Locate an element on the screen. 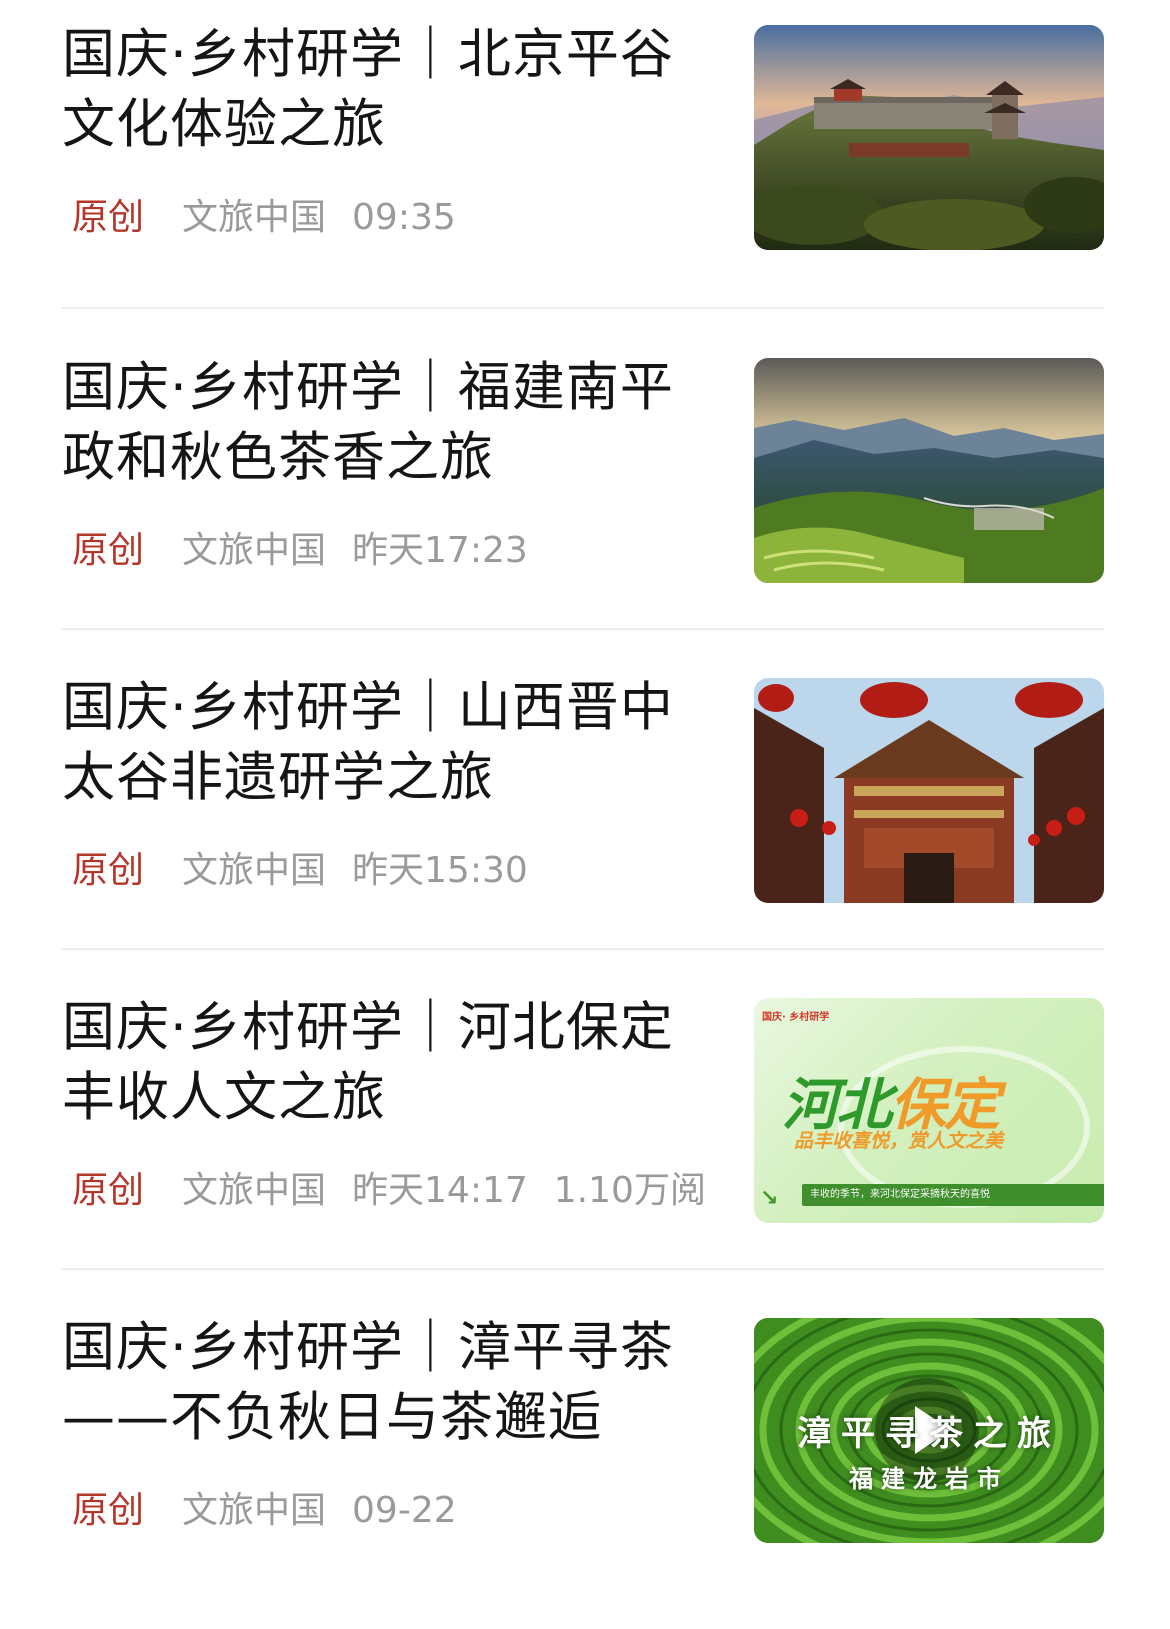  poster-caption: 丰收的季节，来河北保定采摘秋天的喜悦 is located at coordinates (953, 1195).